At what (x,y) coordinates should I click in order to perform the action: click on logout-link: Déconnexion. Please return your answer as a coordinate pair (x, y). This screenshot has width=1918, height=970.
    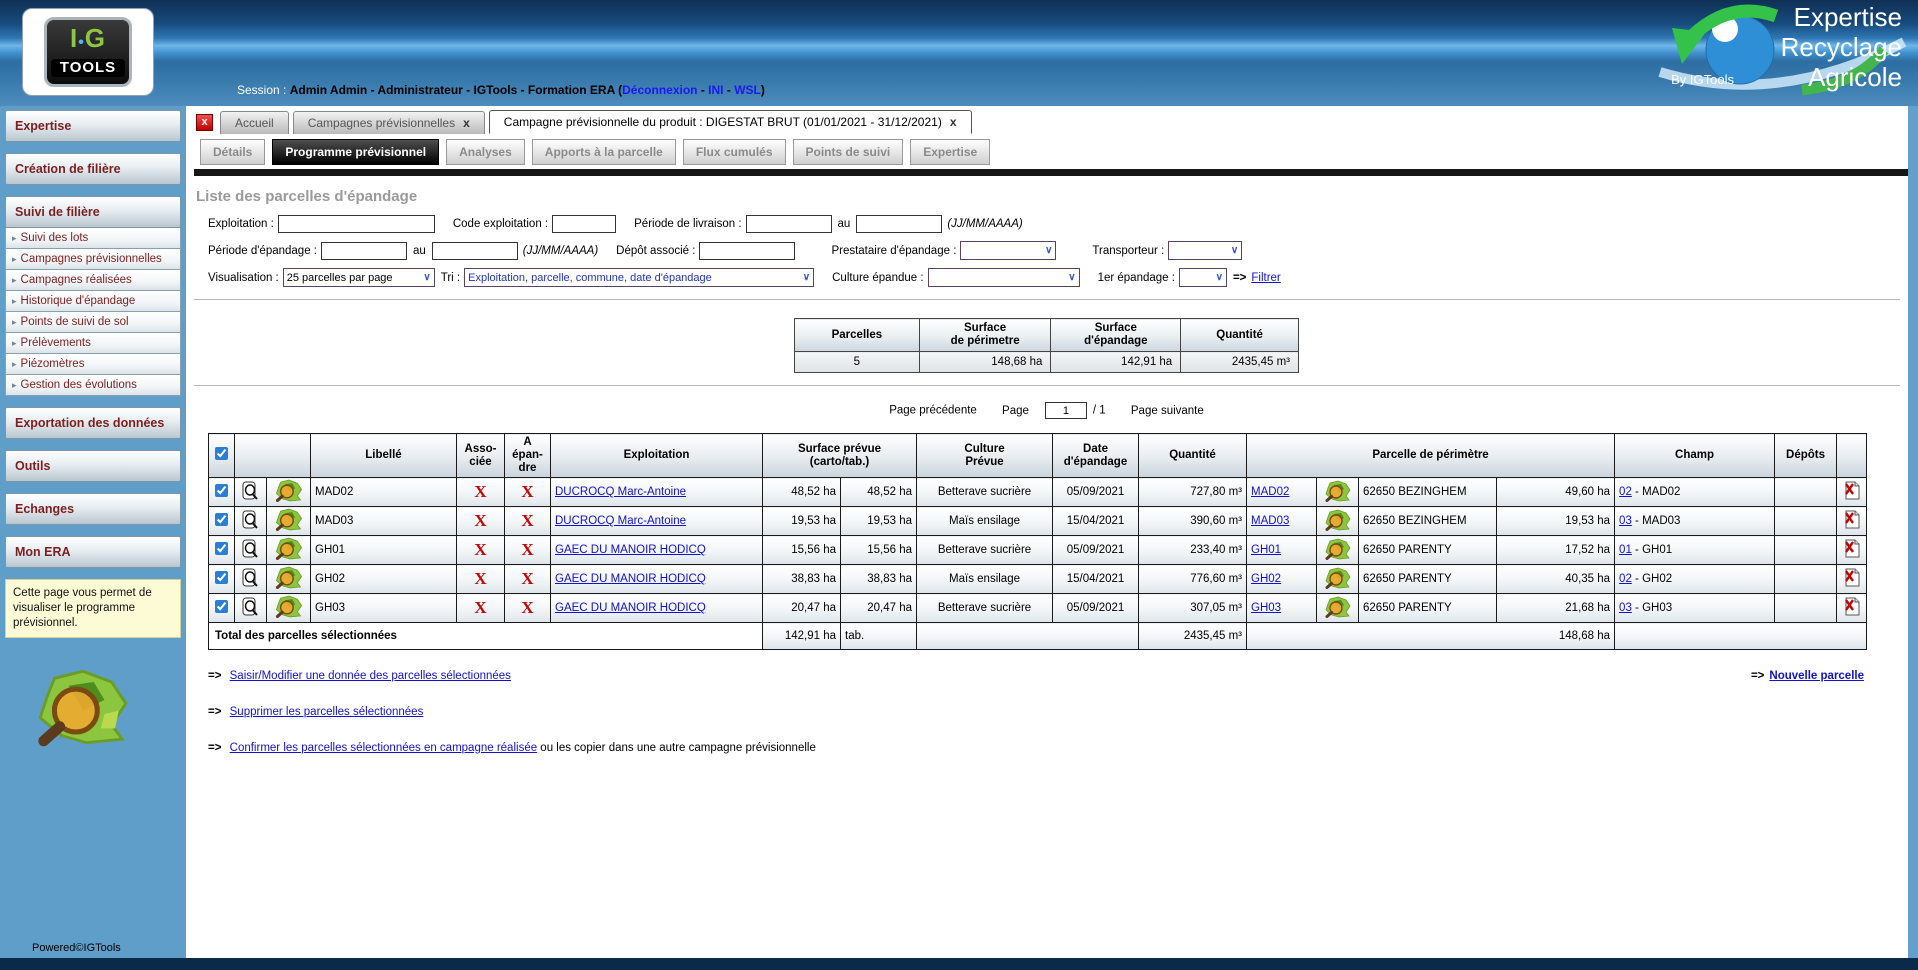
    Looking at the image, I should click on (659, 90).